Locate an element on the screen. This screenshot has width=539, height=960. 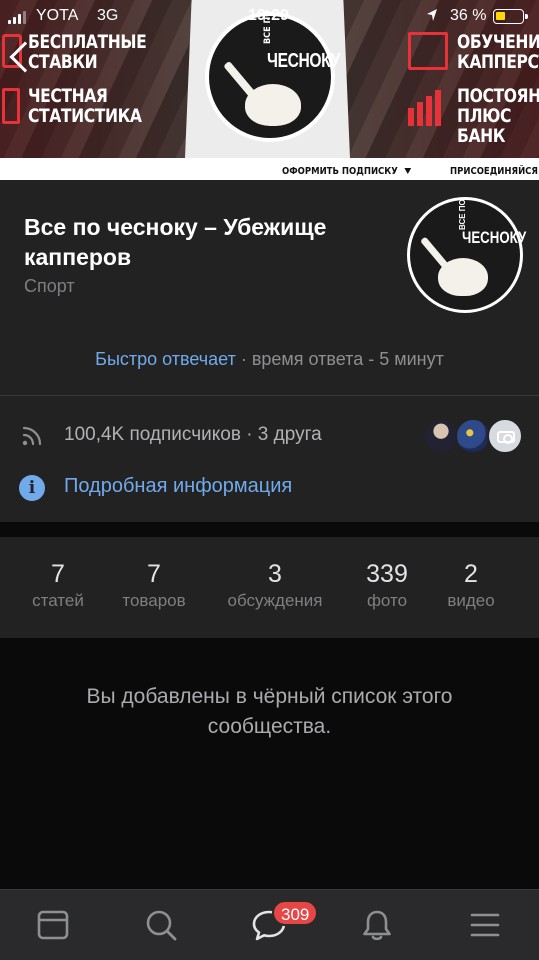
counter-value: 3 is located at coordinates (275, 574).